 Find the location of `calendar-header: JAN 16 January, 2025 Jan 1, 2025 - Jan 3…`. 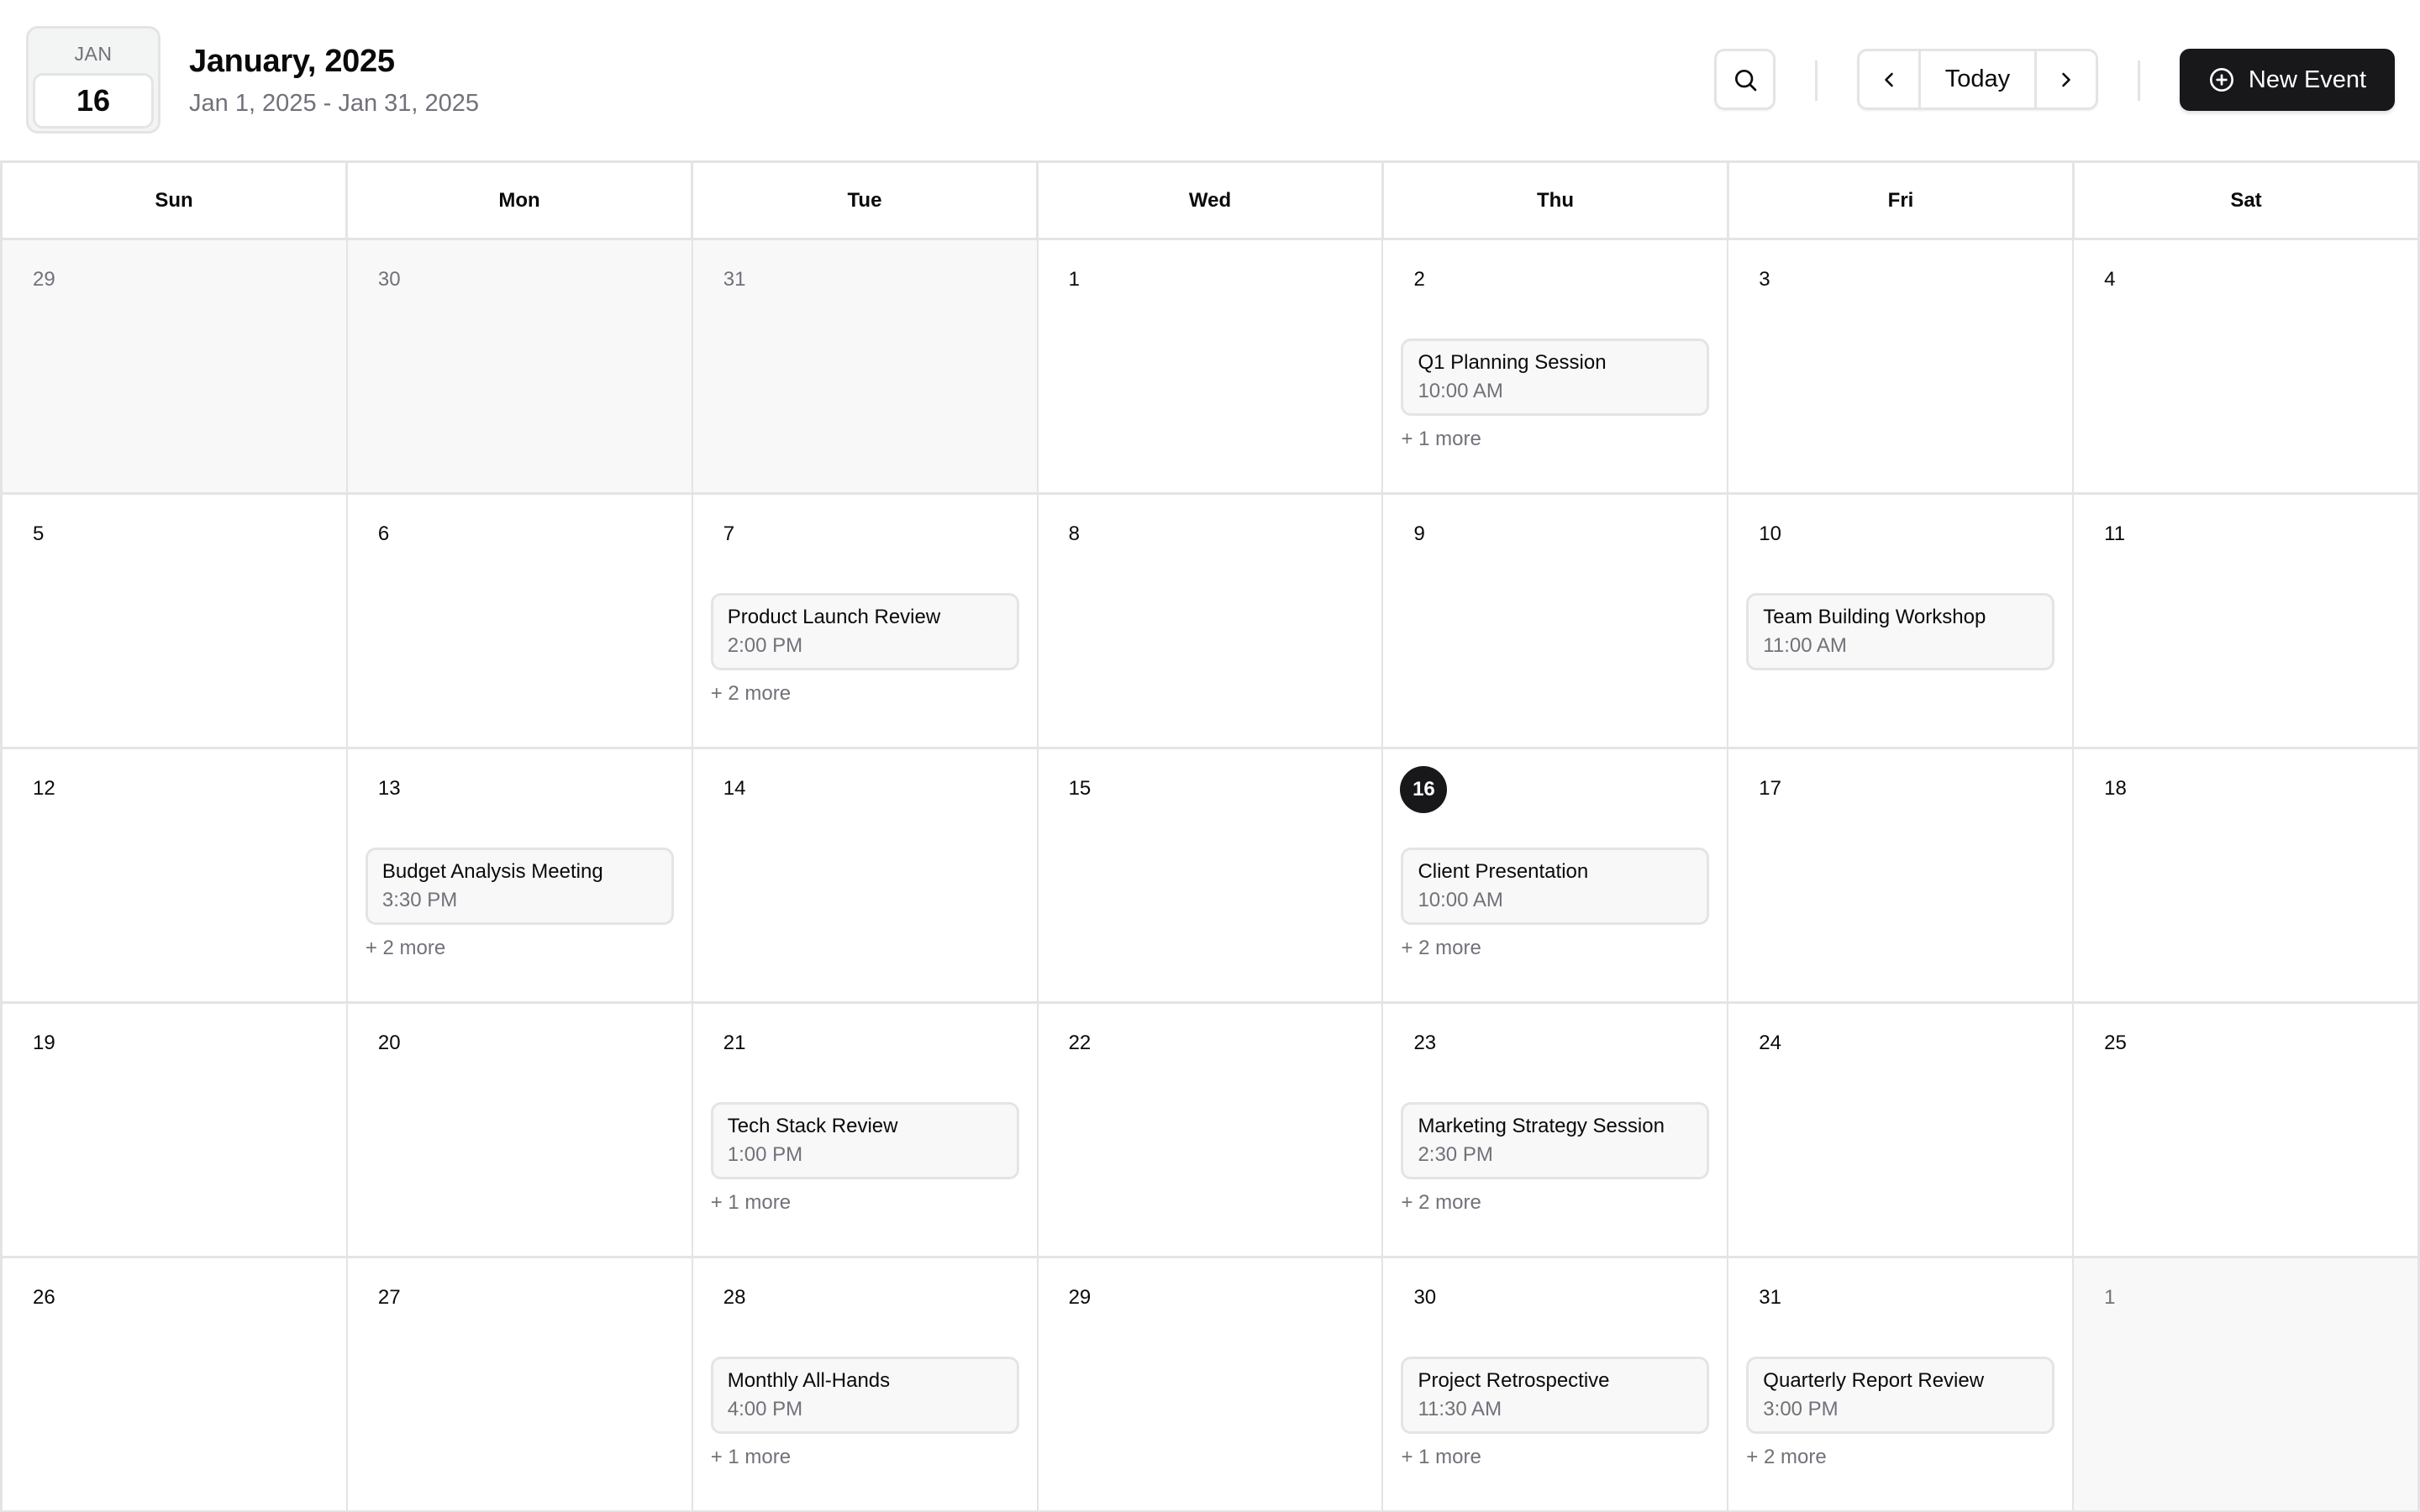

calendar-header: JAN 16 January, 2025 Jan 1, 2025 - Jan 3… is located at coordinates (1210, 80).